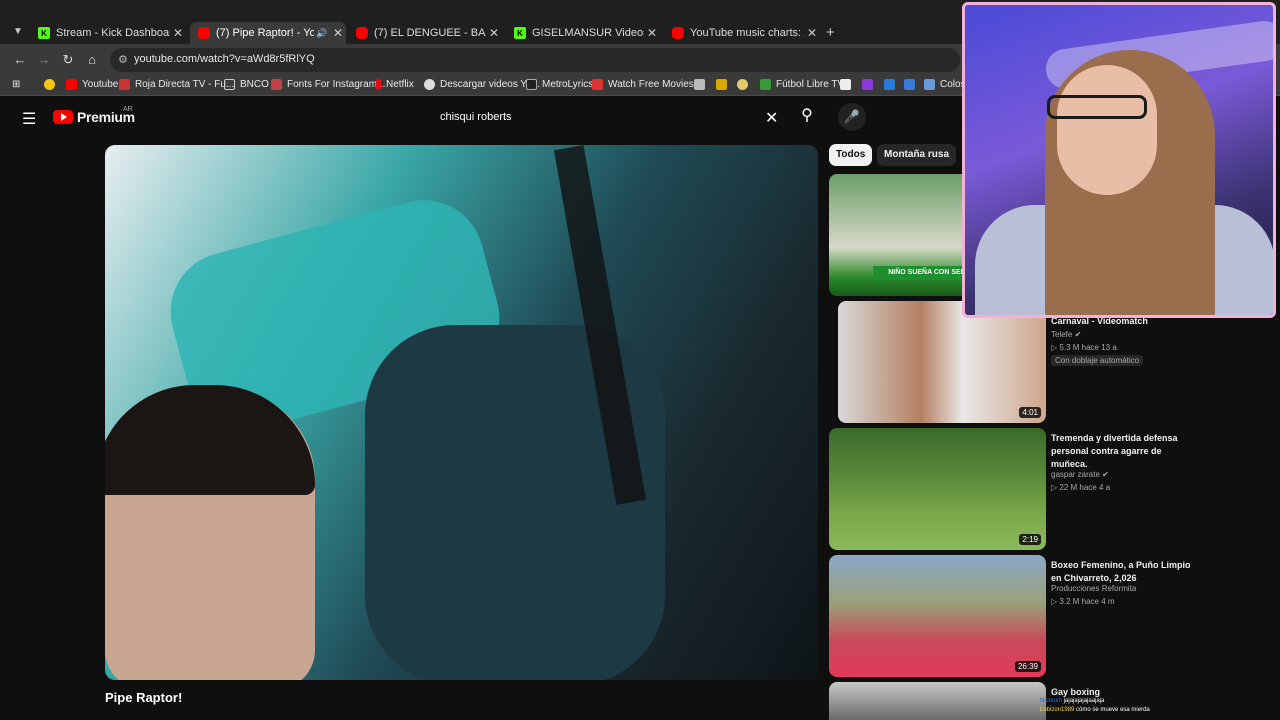 This screenshot has height=720, width=1280. I want to click on bookmark-metrolyrics: MetroLyrics, so click(559, 84).